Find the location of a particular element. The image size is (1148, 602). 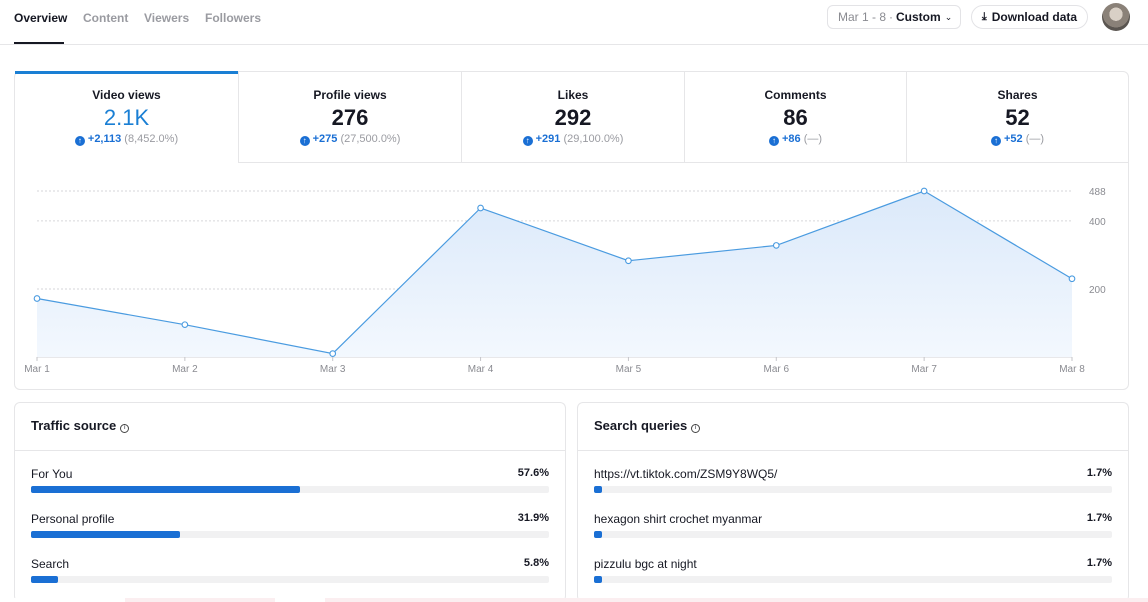

y-tick-label: 400 is located at coordinates (1097, 222).